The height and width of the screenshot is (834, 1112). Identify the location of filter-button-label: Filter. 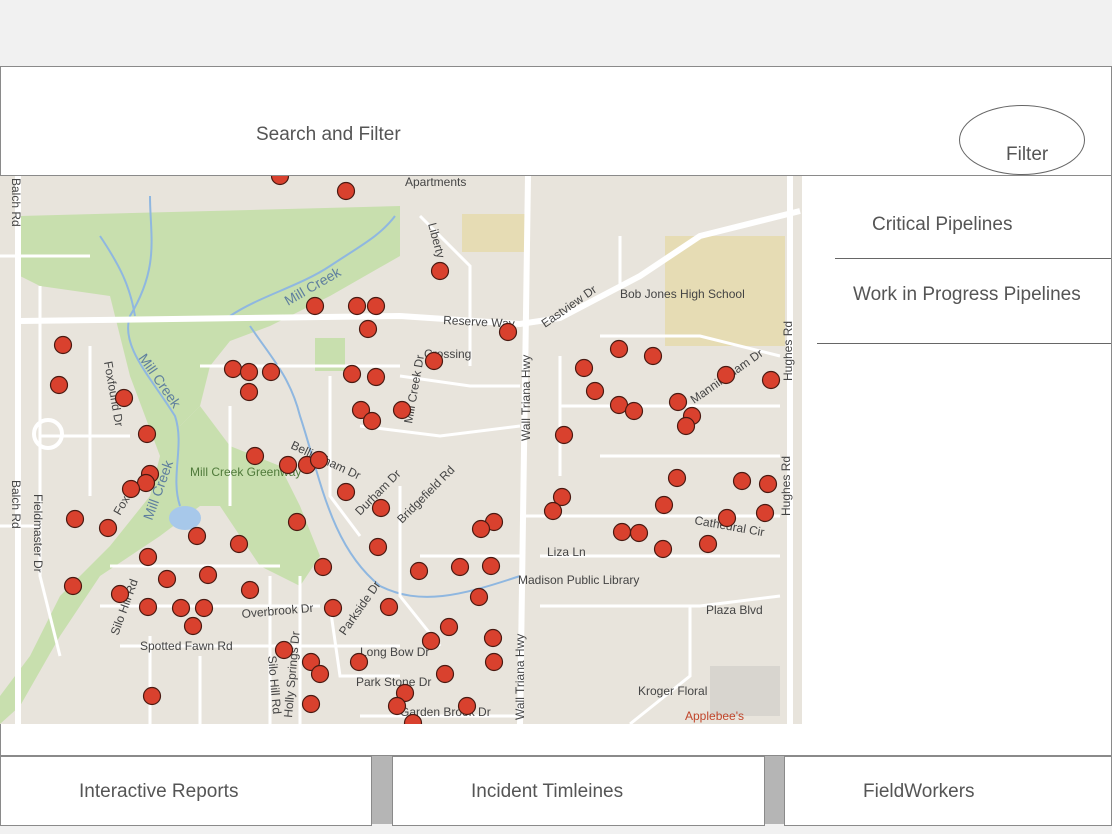
(1027, 155).